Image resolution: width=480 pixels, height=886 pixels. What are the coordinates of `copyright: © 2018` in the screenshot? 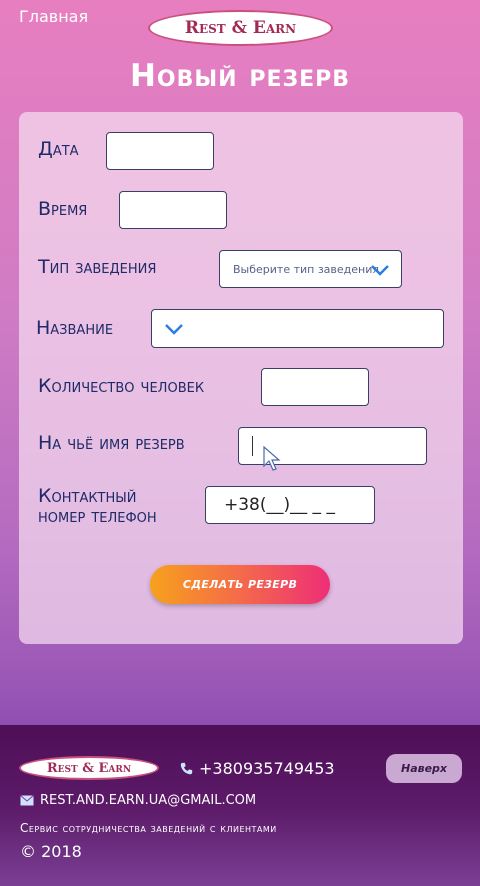 It's located at (51, 851).